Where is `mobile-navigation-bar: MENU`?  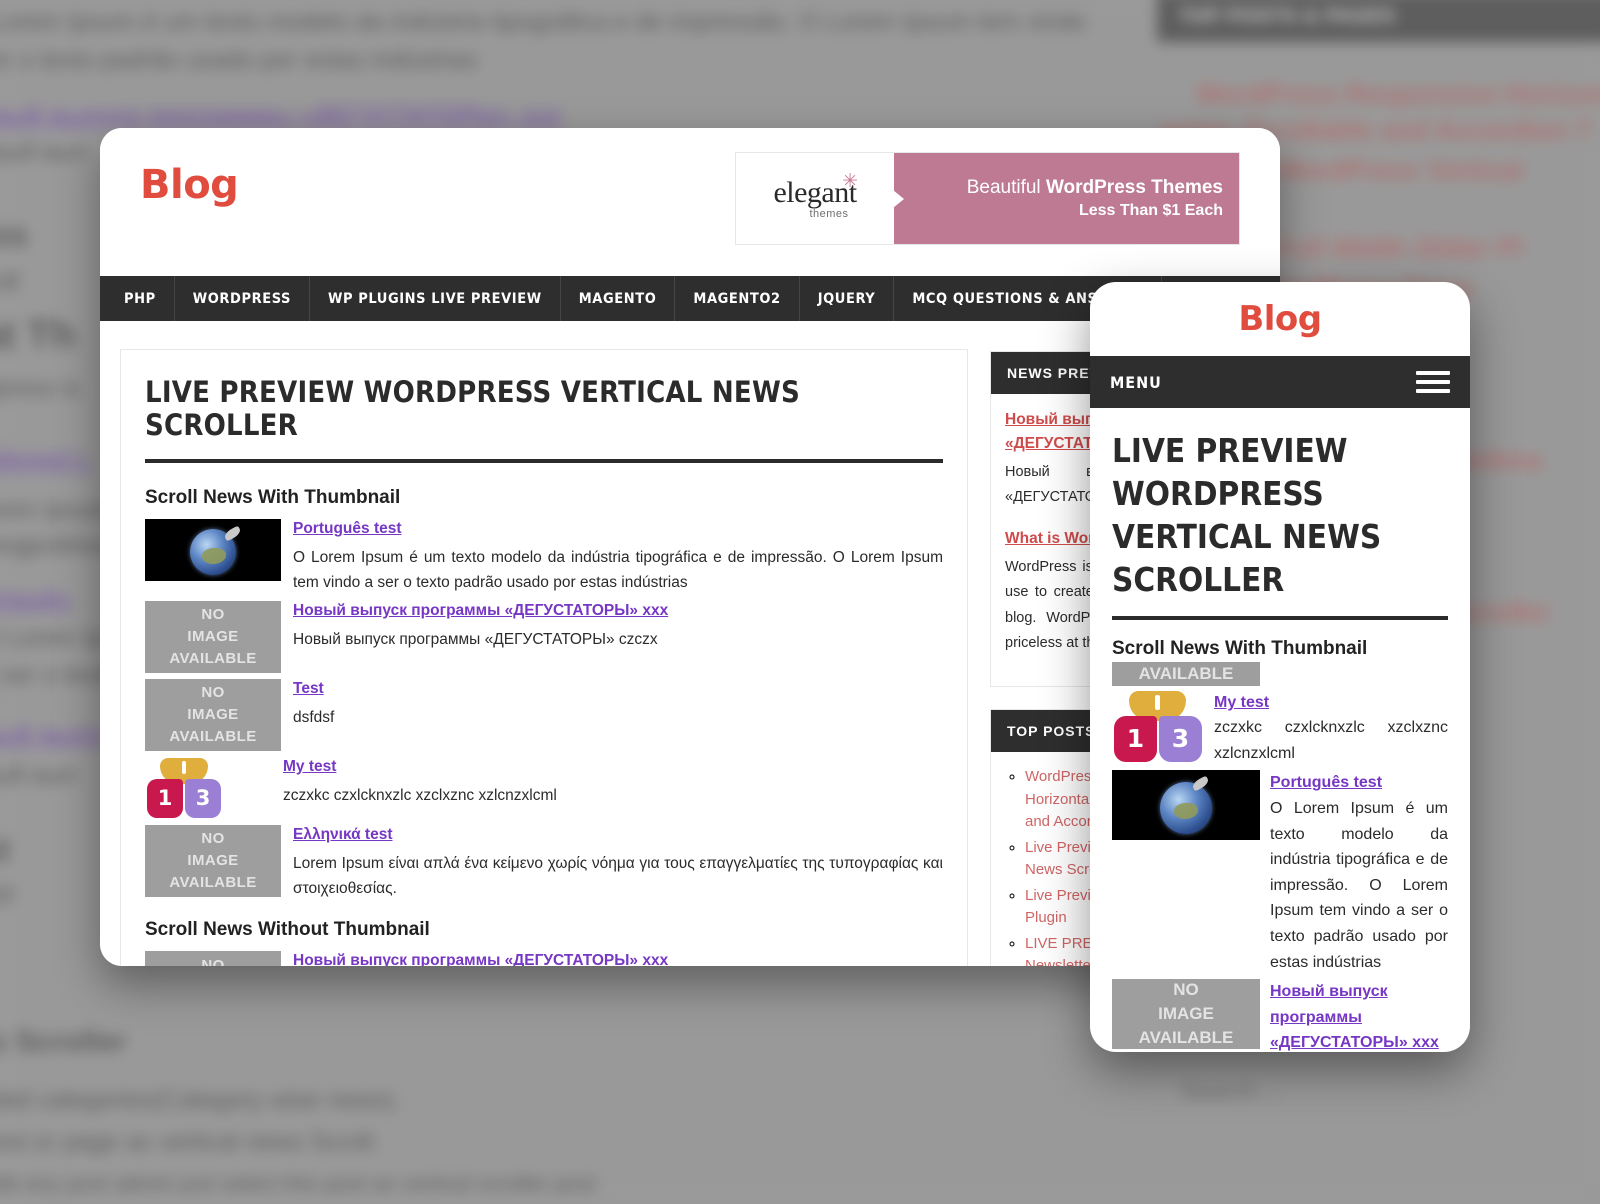 mobile-navigation-bar: MENU is located at coordinates (1280, 382).